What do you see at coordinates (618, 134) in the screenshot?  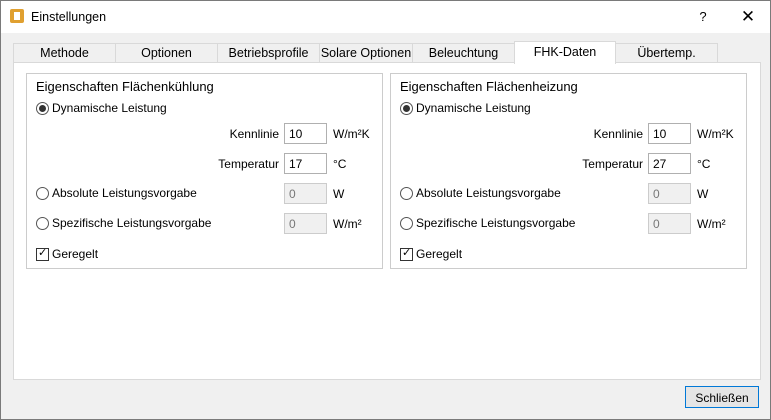 I see `heating-kennlinie-label: Kennlinie` at bounding box center [618, 134].